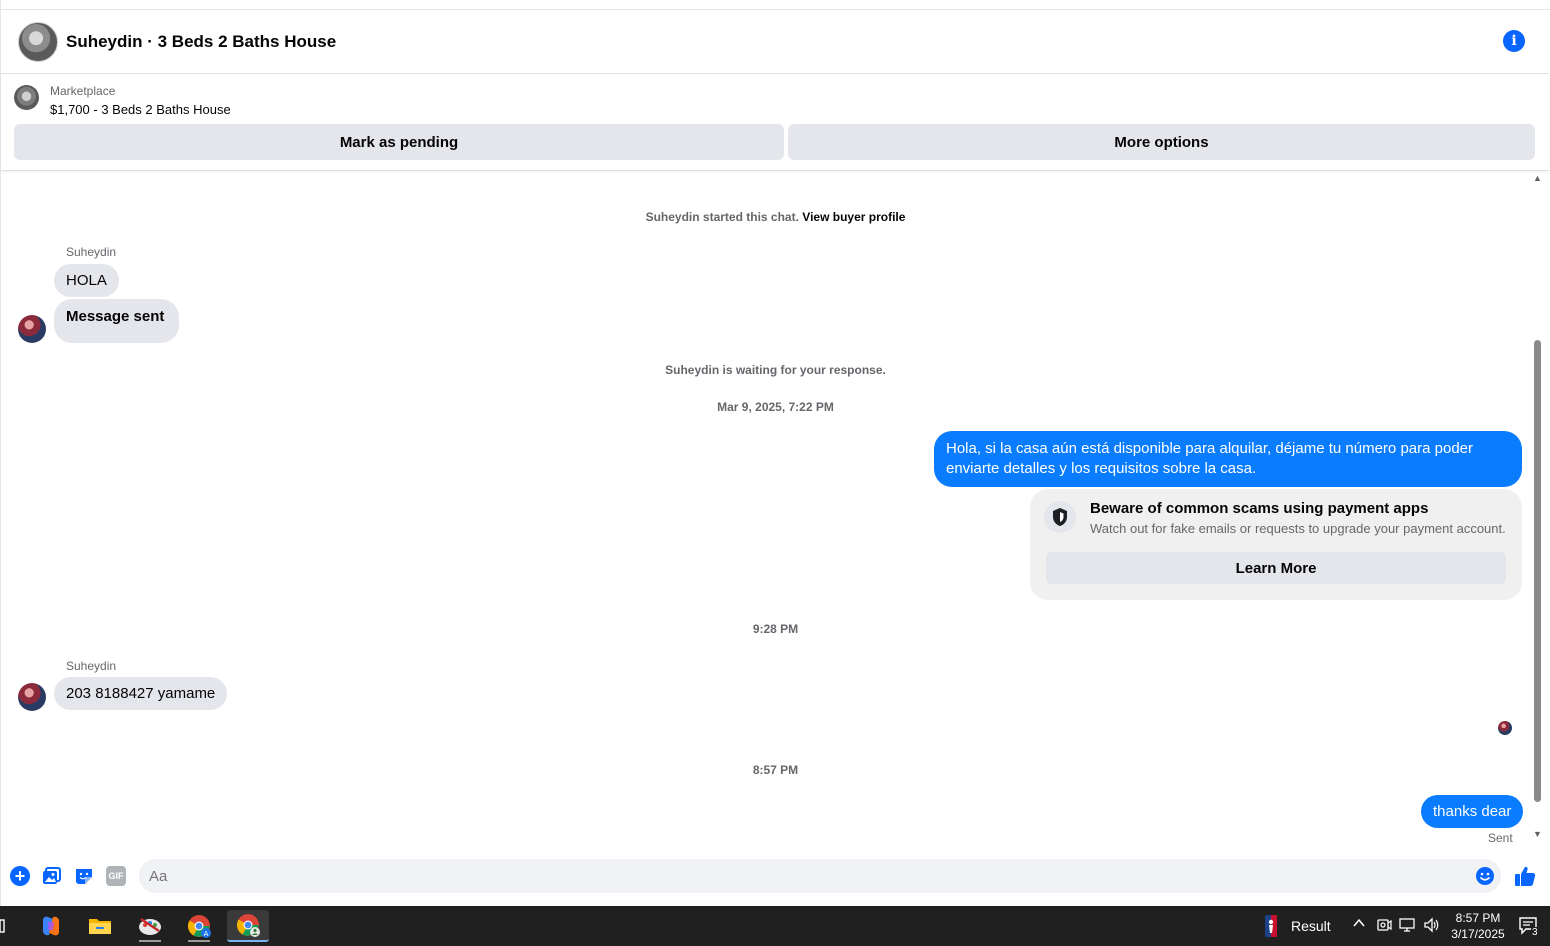 This screenshot has height=946, width=1550. Describe the element at coordinates (775, 770) in the screenshot. I see `message-timestamp: 8:57 PM` at that location.